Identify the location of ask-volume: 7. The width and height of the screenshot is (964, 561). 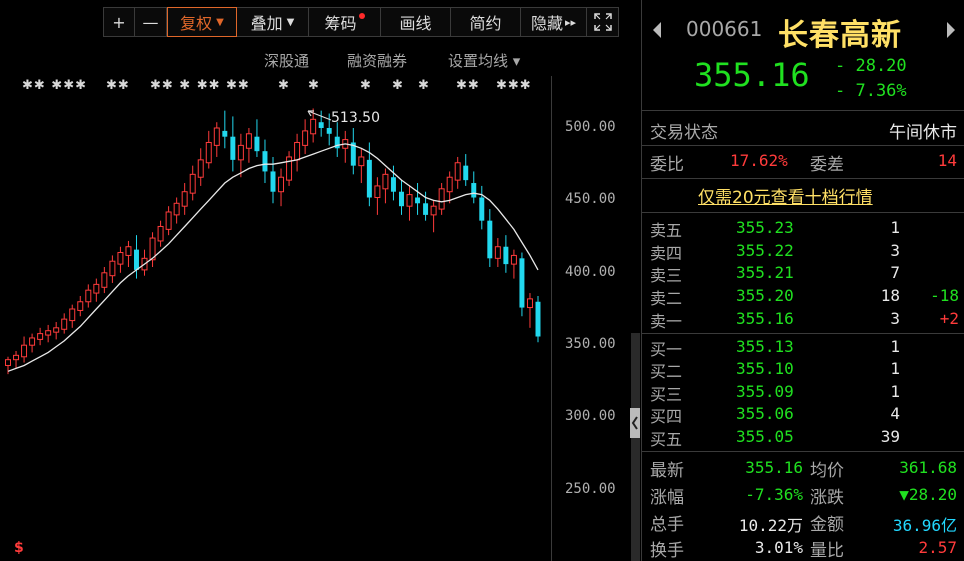
(895, 272).